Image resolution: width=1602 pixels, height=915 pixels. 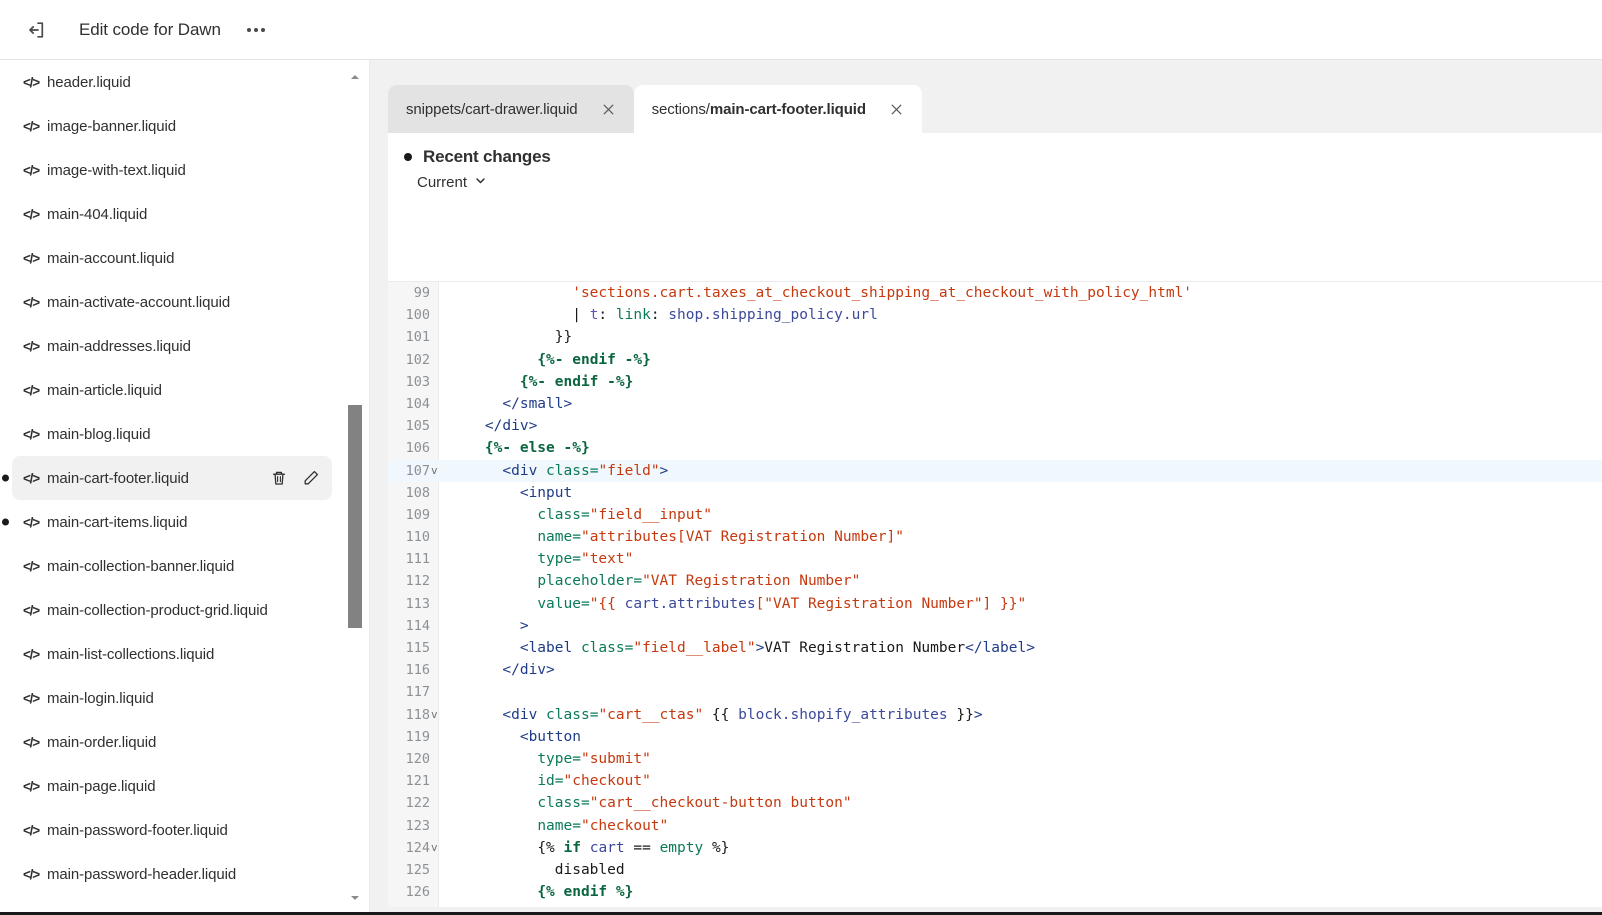 I want to click on code-line-source: {%- endif -%}, so click(x=536, y=382).